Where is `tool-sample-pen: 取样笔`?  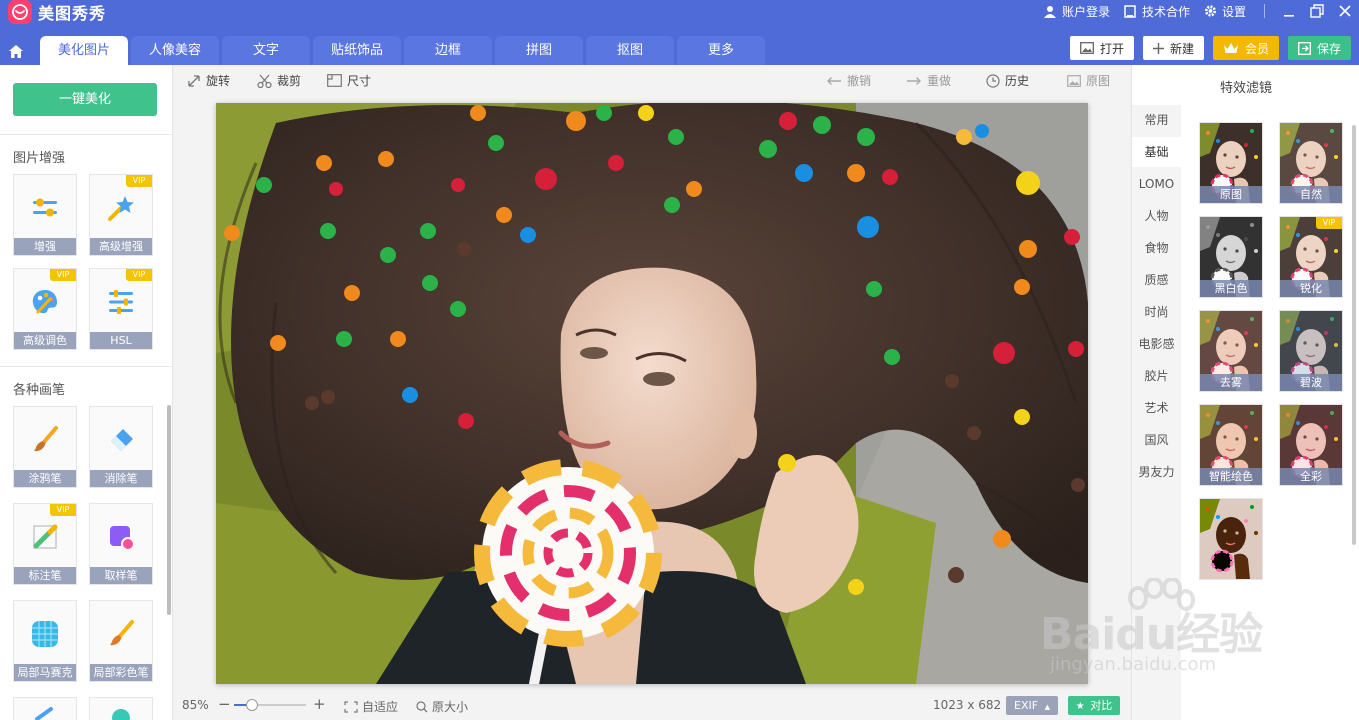 tool-sample-pen: 取样笔 is located at coordinates (121, 544).